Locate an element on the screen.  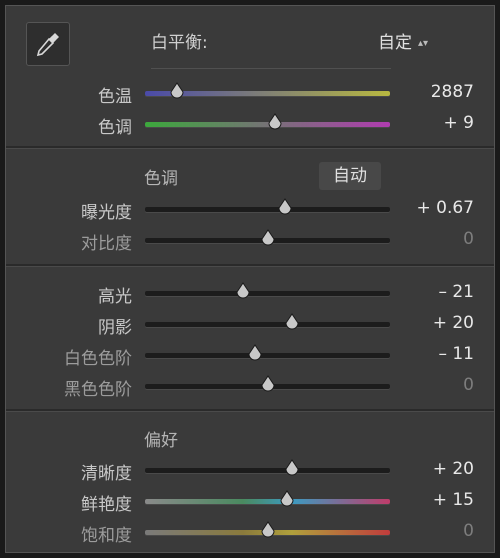
saturation-value: 0 is located at coordinates (468, 531).